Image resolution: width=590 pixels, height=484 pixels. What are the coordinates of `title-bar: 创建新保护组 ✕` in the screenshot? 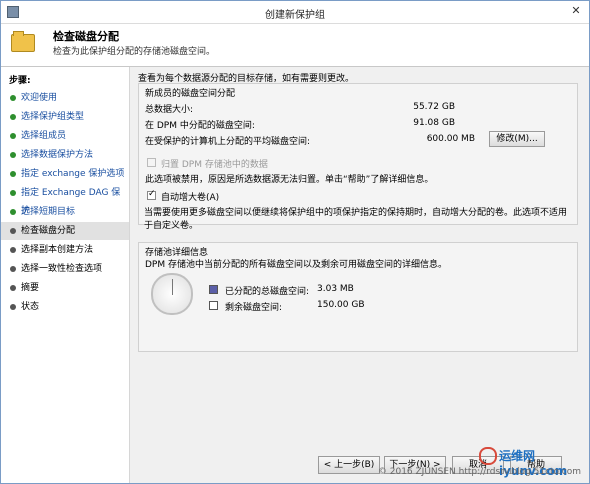 It's located at (295, 12).